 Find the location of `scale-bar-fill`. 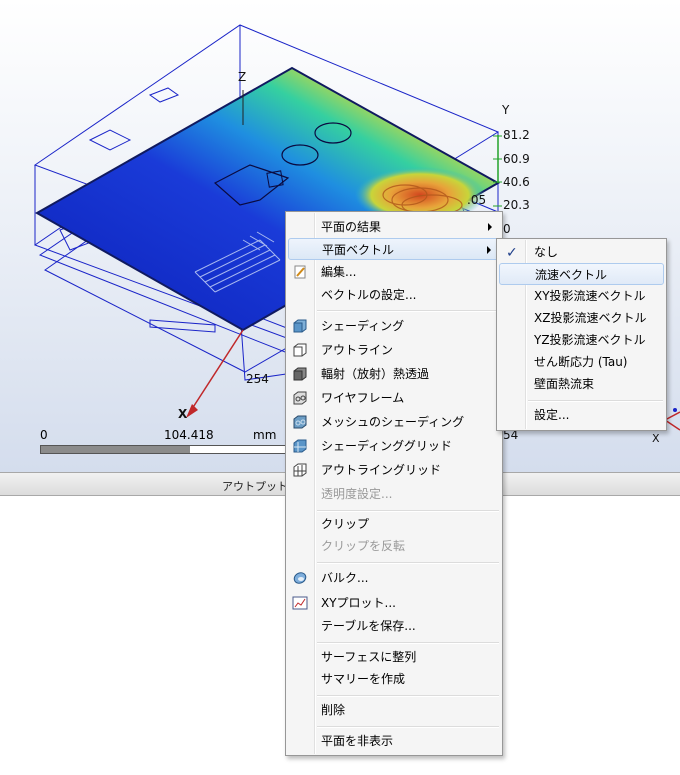

scale-bar-fill is located at coordinates (115, 449).